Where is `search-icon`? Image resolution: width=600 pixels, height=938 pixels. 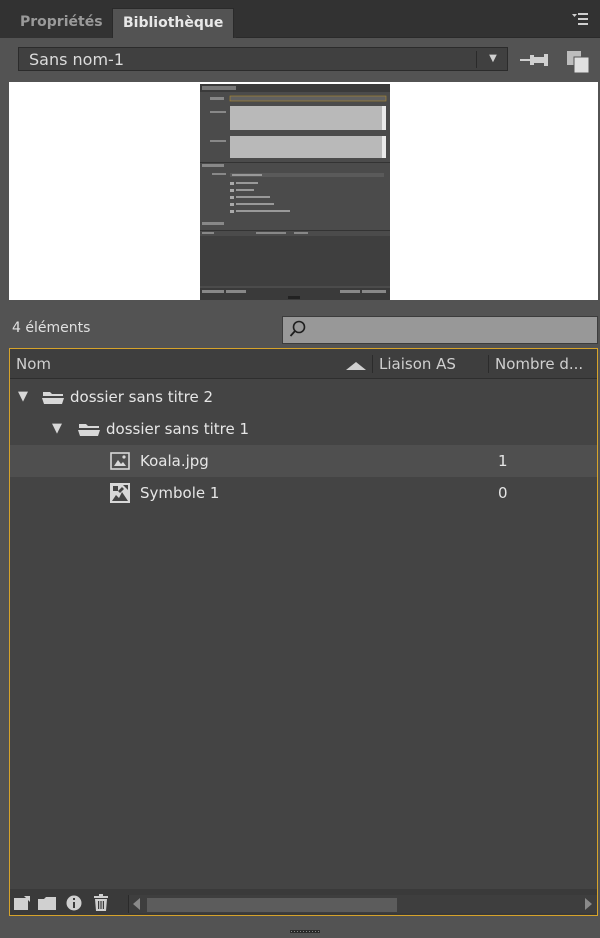 search-icon is located at coordinates (298, 329).